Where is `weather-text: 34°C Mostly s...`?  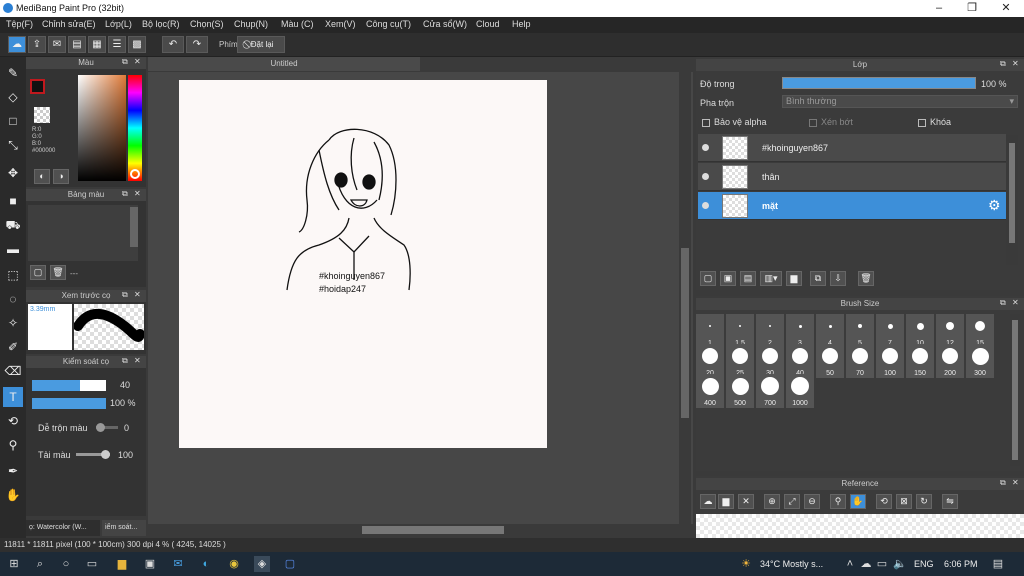 weather-text: 34°C Mostly s... is located at coordinates (791, 564).